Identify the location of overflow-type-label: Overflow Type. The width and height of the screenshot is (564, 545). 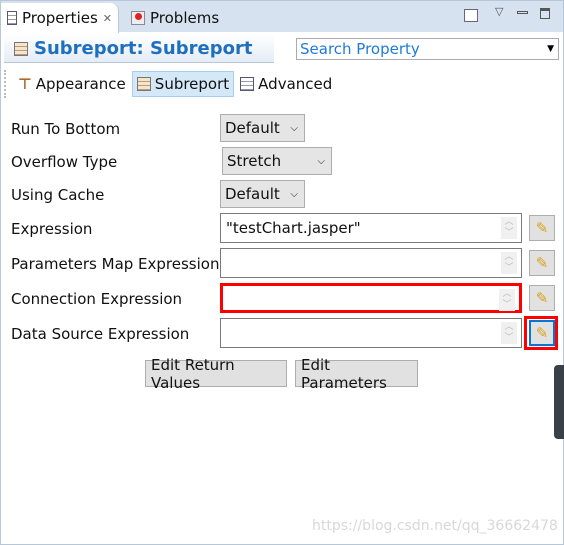
(64, 162).